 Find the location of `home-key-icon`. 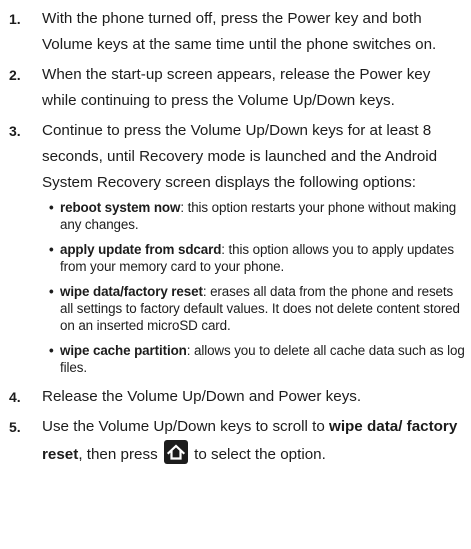

home-key-icon is located at coordinates (175, 452).